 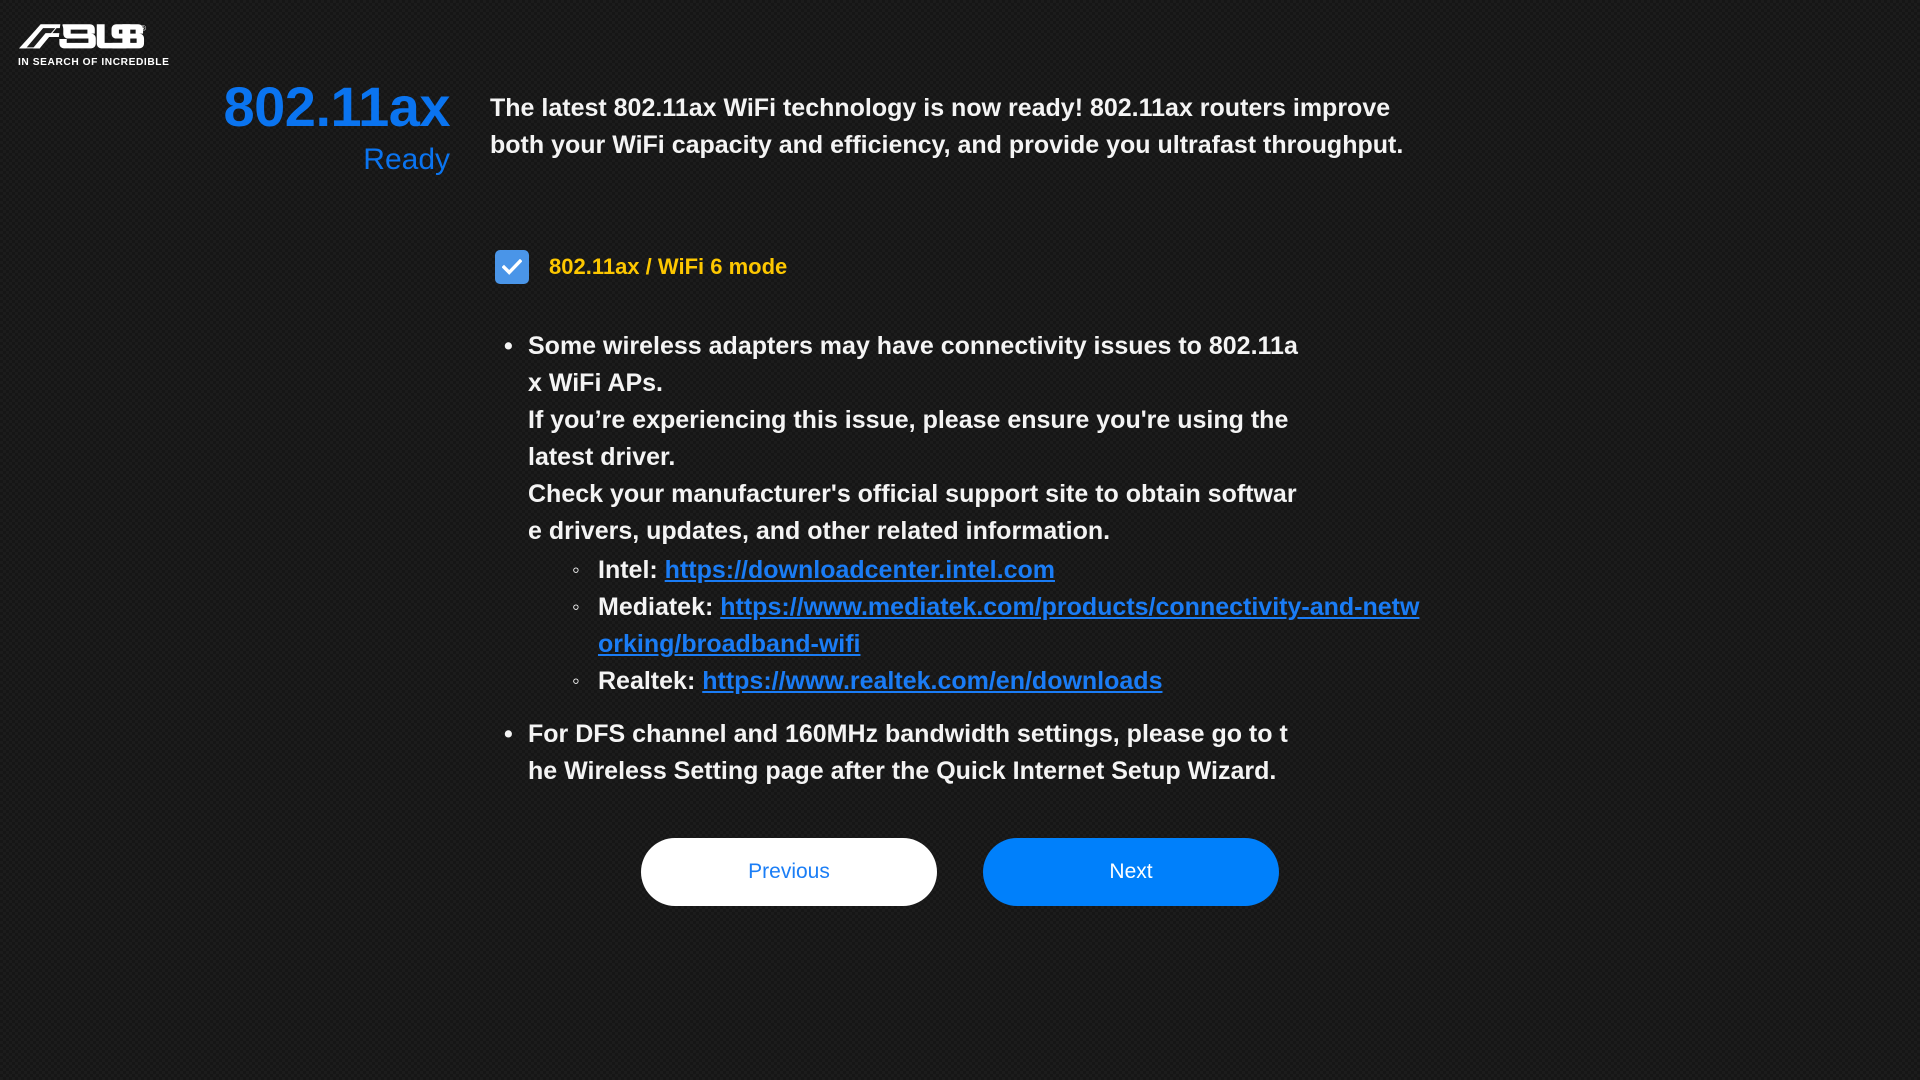 What do you see at coordinates (143, 28) in the screenshot?
I see `registered-trademark-mark: ®` at bounding box center [143, 28].